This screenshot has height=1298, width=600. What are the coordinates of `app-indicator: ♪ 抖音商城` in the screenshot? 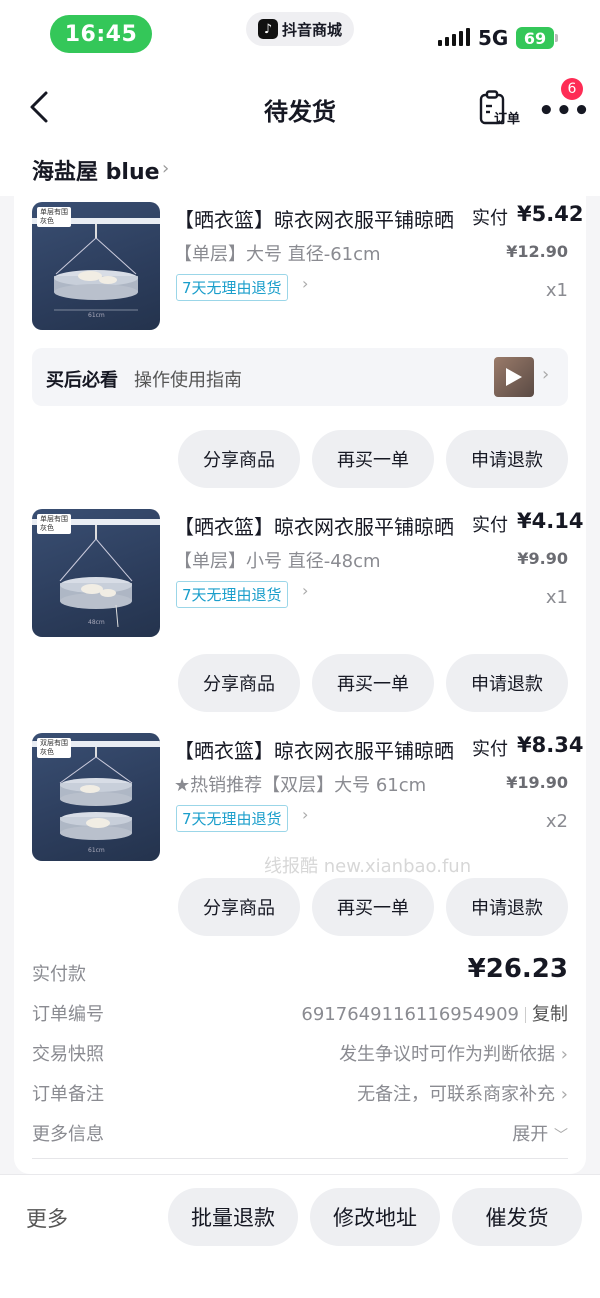 It's located at (300, 29).